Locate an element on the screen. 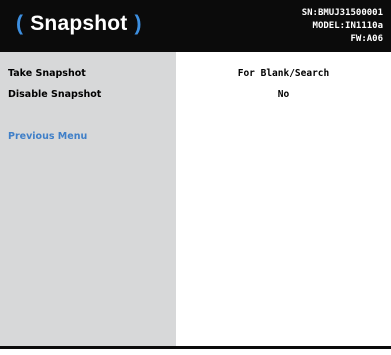  model-number: MODEL:IN1110a is located at coordinates (347, 26).